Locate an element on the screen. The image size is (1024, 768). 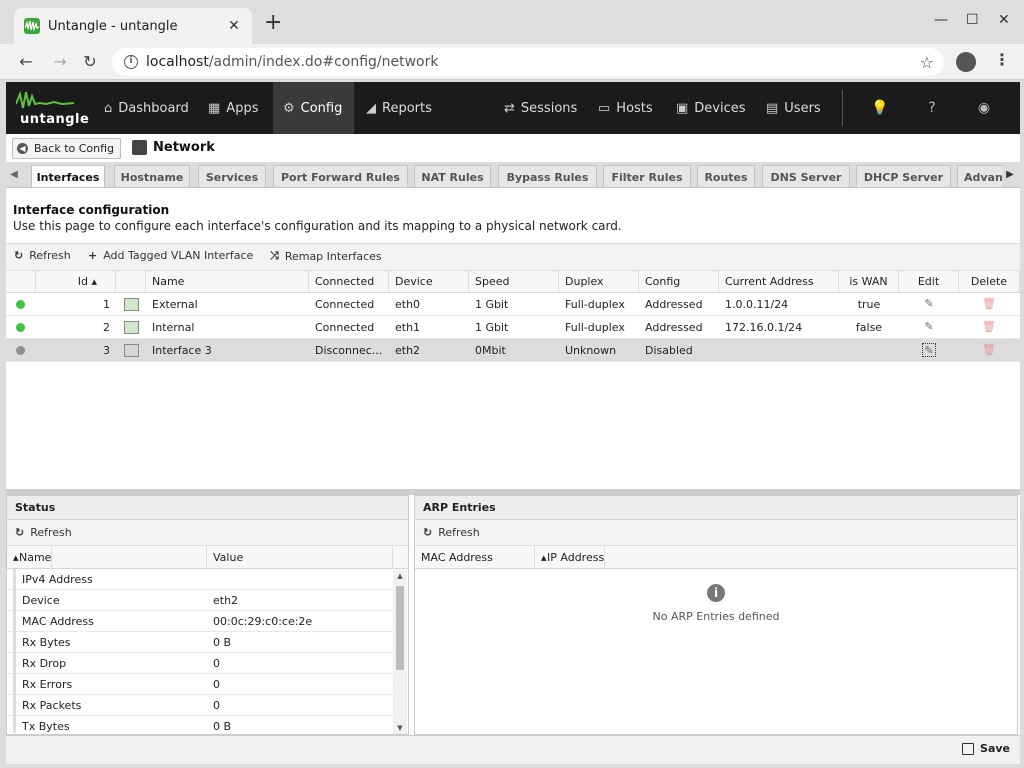
tab-port-forward-rules: Port Forward Rules is located at coordinates (340, 176).